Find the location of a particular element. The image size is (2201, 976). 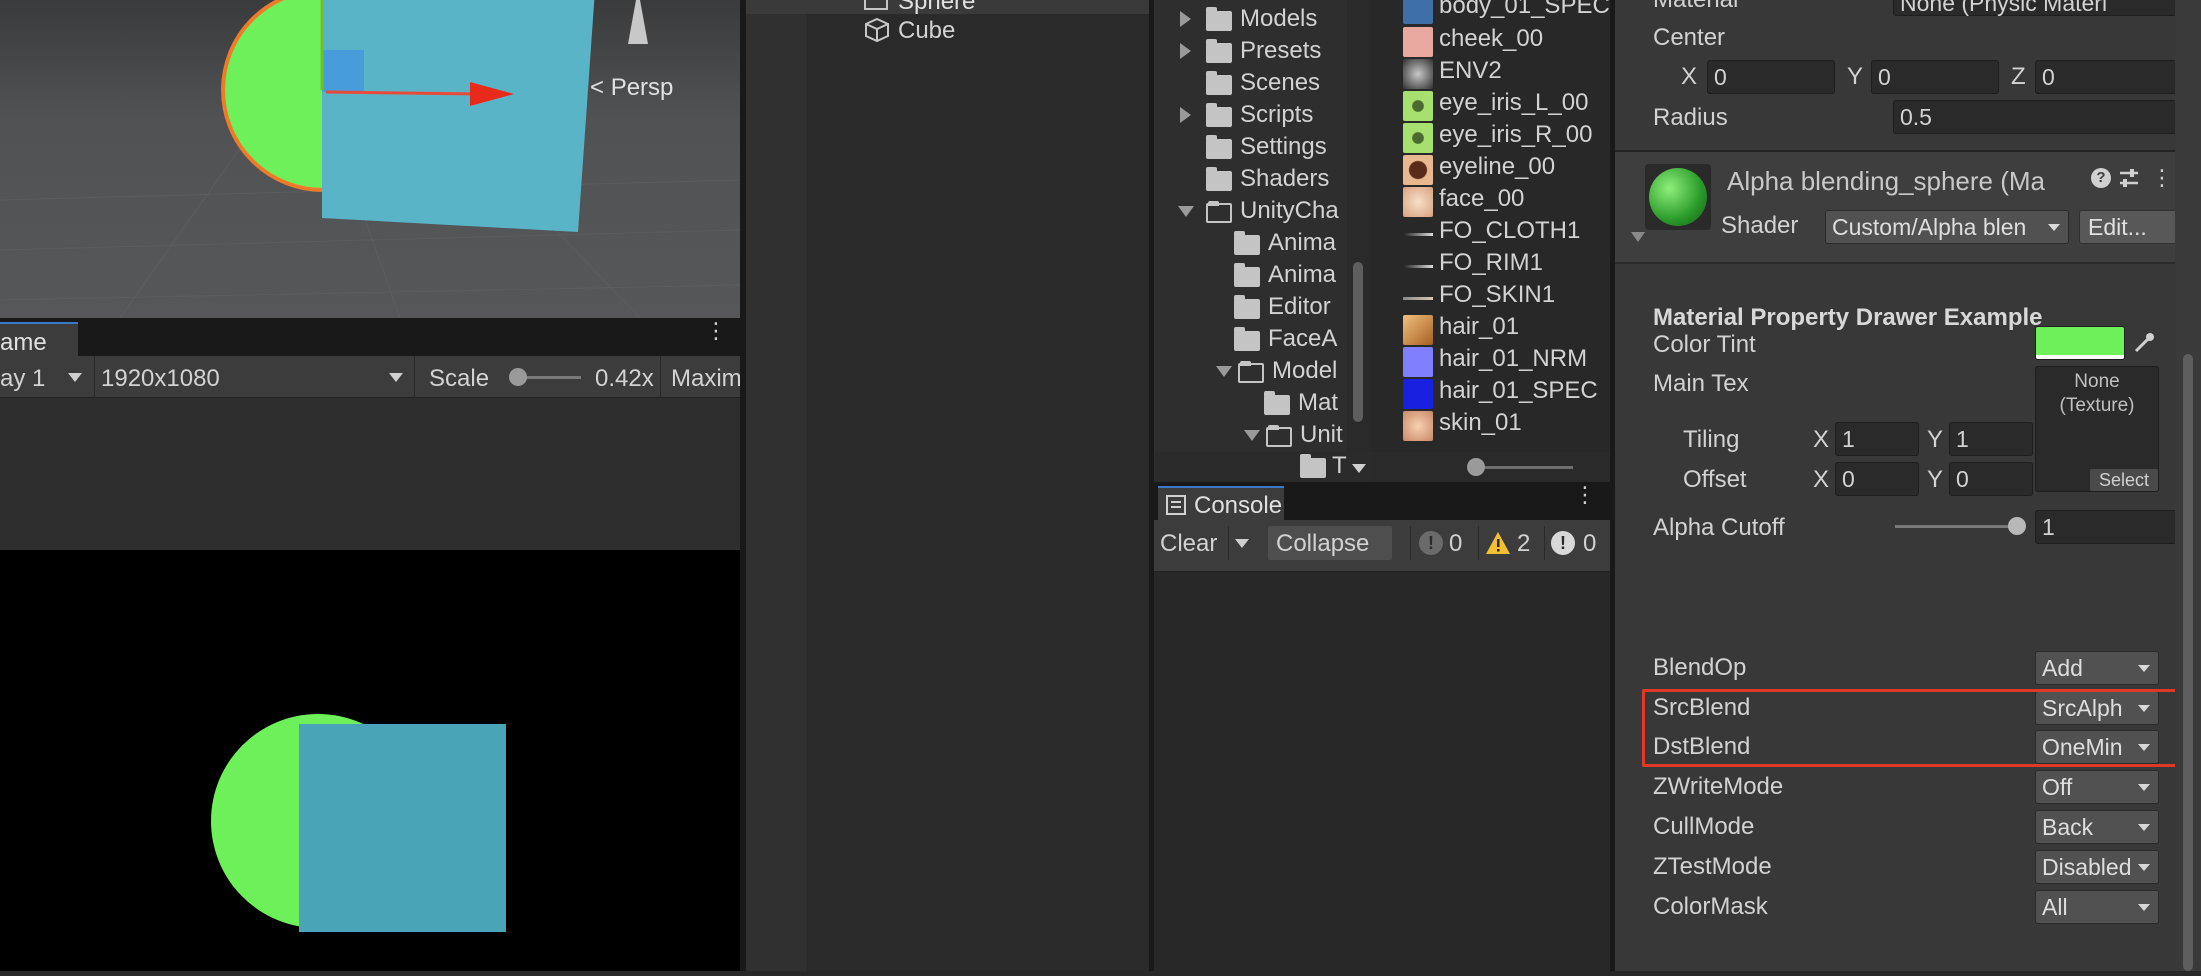

texture-select-button: Select is located at coordinates (2124, 480).